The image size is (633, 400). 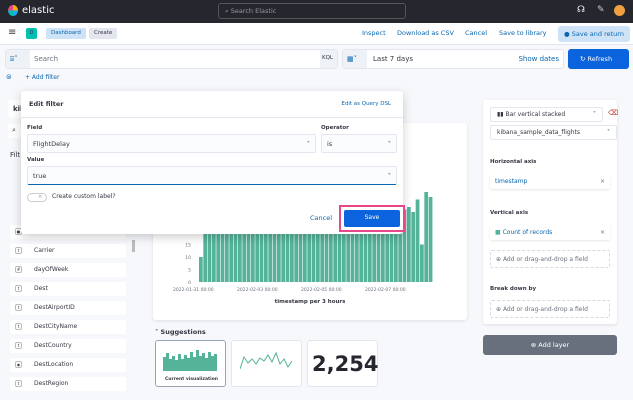 I want to click on horizontal-axis-field: timestamp ×, so click(x=550, y=181).